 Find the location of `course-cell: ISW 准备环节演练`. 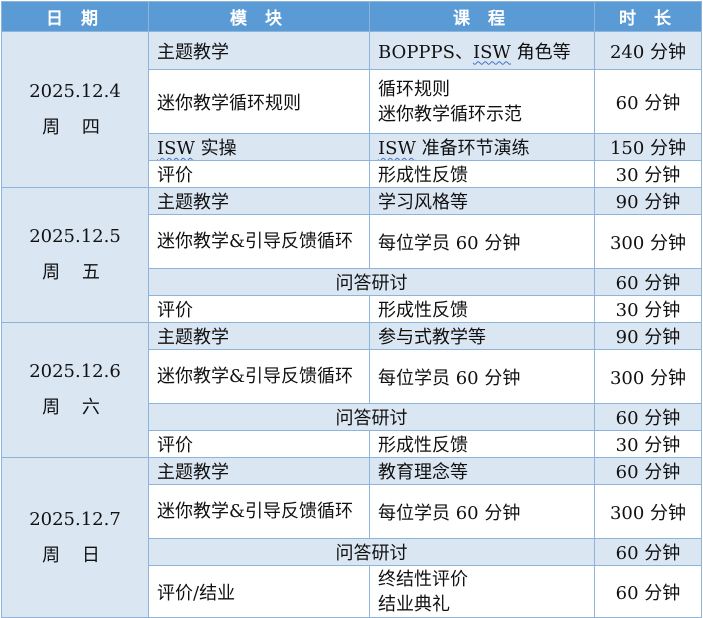

course-cell: ISW 准备环节演练 is located at coordinates (482, 147).